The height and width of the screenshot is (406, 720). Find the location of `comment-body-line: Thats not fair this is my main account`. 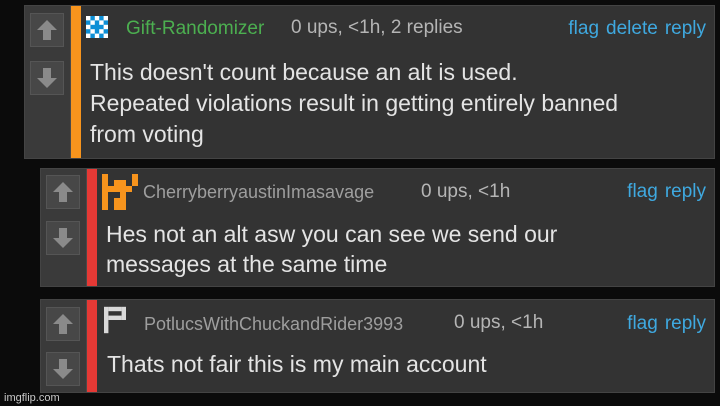

comment-body-line: Thats not fair this is my main account is located at coordinates (297, 364).